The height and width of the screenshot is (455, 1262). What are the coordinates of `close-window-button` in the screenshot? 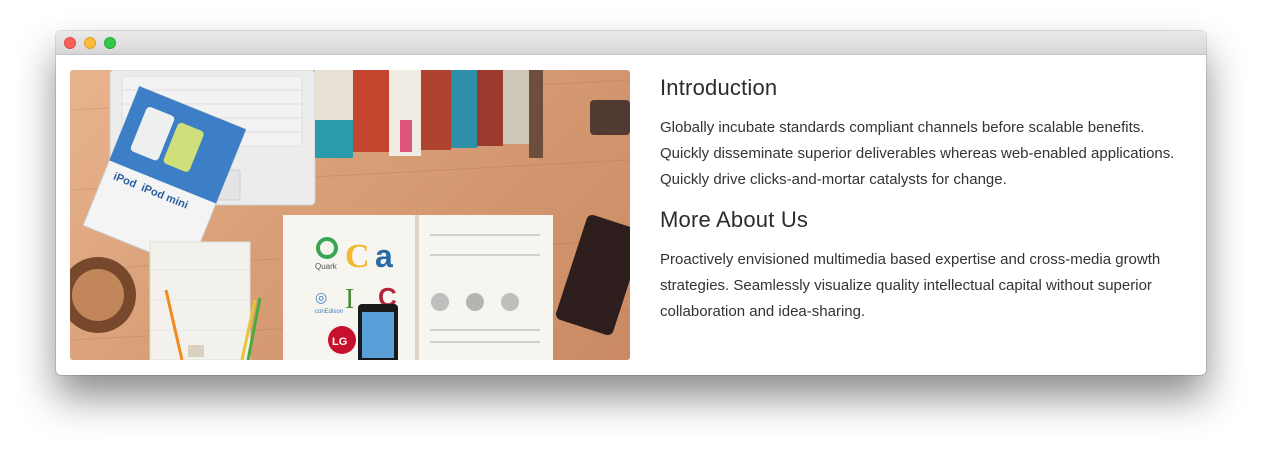 It's located at (70, 43).